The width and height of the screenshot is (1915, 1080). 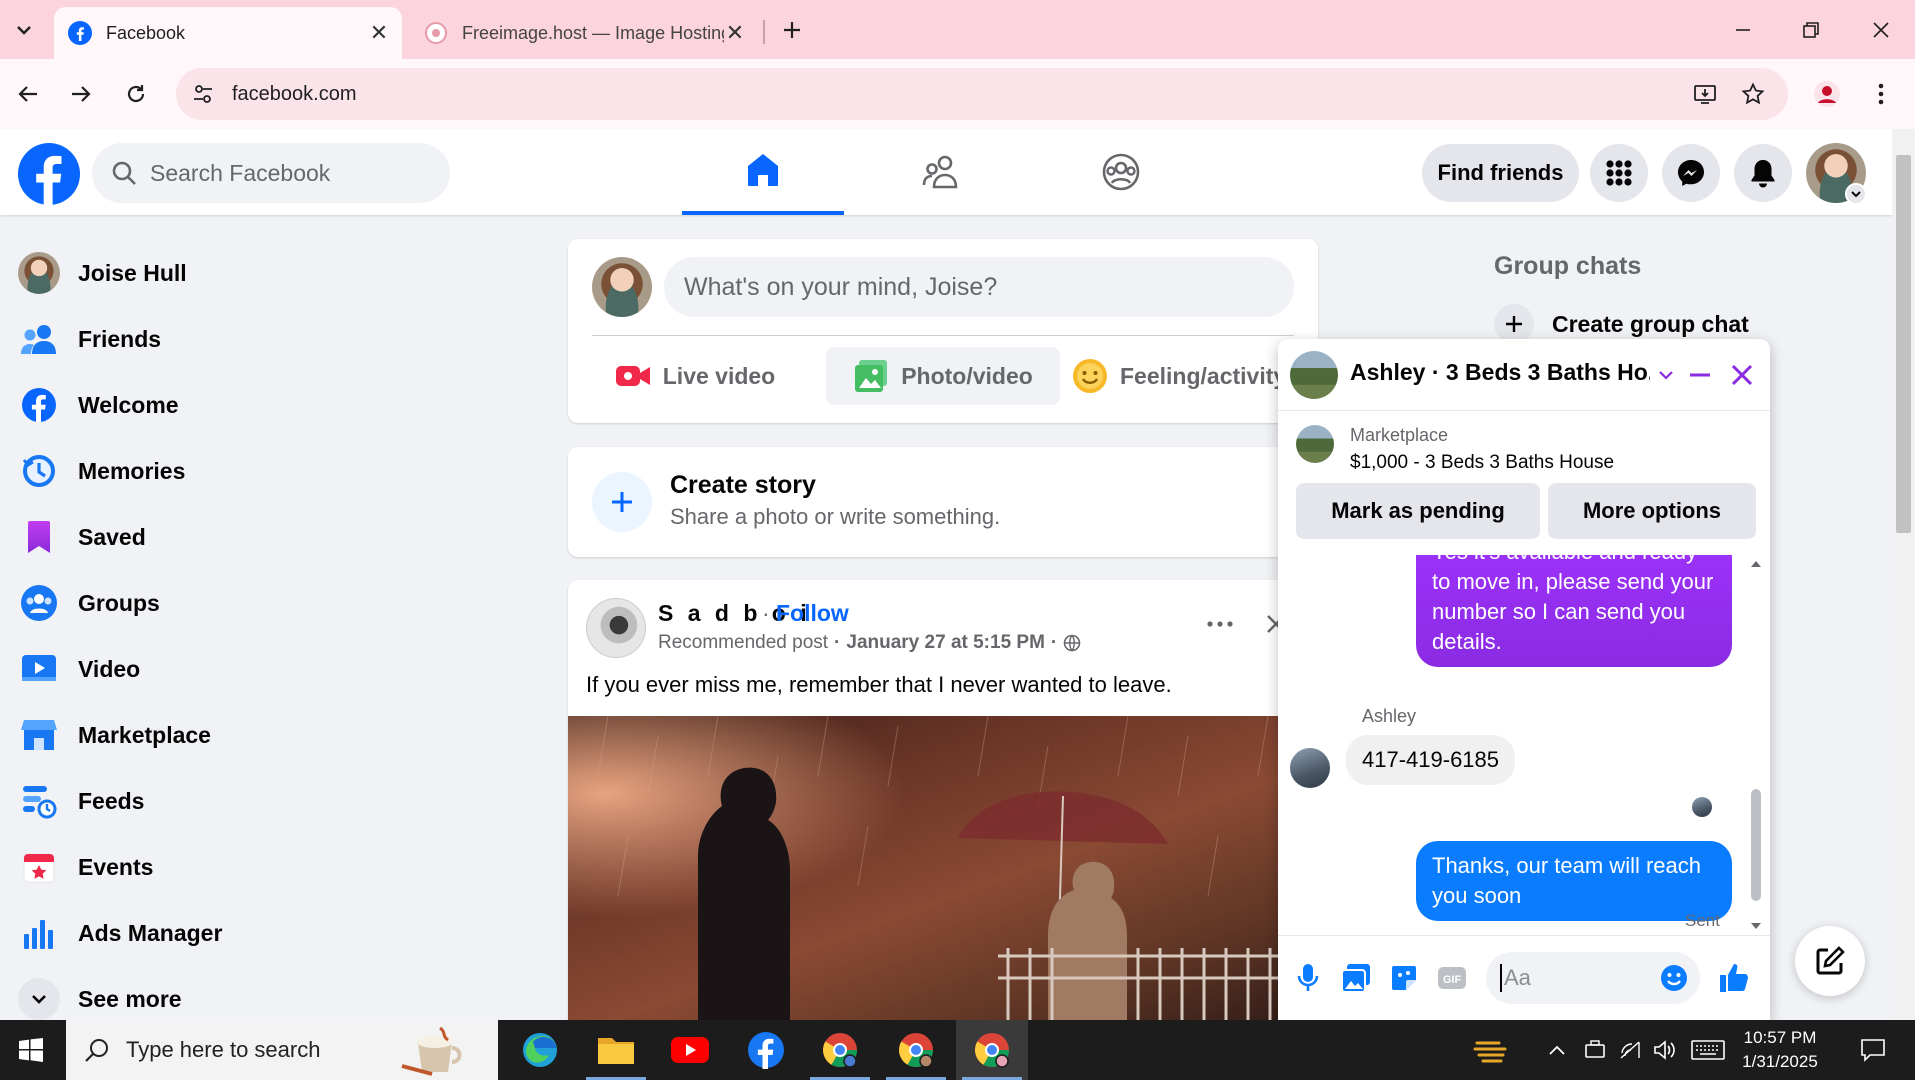 What do you see at coordinates (1593, 978) in the screenshot?
I see `message-input: Aa` at bounding box center [1593, 978].